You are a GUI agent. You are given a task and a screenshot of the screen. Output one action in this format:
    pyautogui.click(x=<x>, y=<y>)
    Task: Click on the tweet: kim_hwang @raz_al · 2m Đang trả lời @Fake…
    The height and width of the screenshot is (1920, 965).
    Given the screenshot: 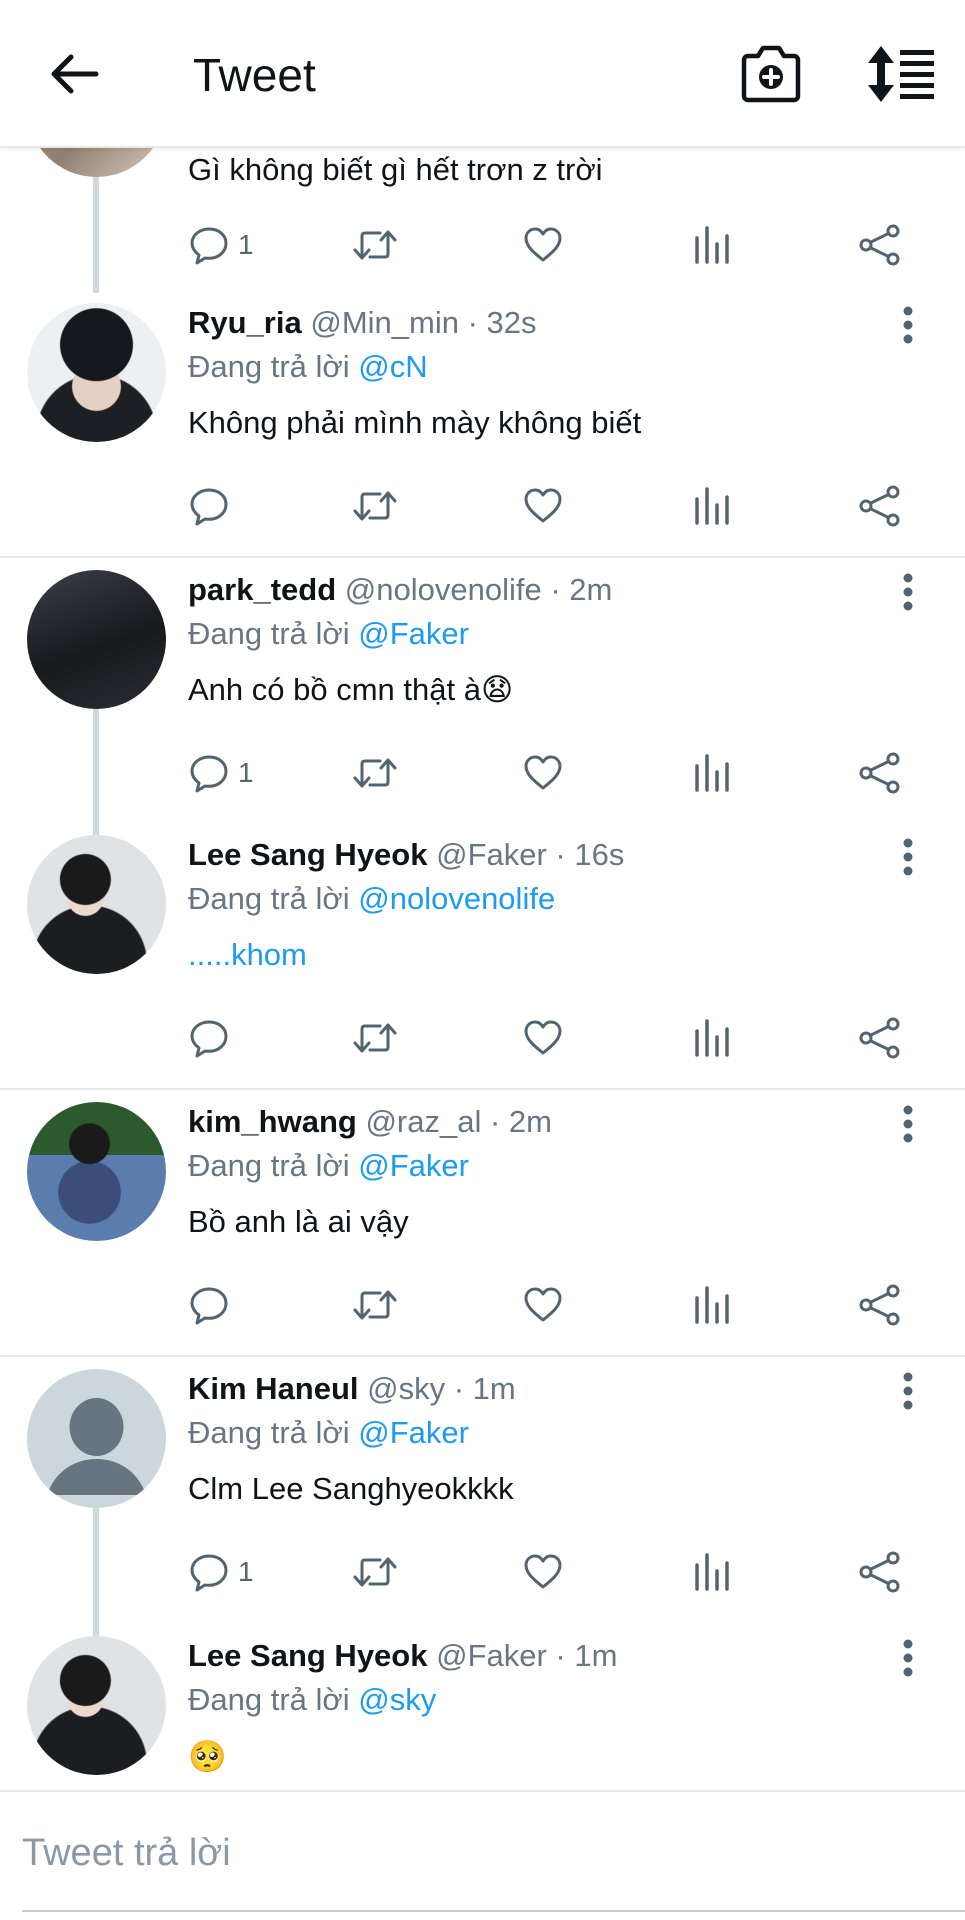 What is the action you would take?
    pyautogui.click(x=482, y=1224)
    